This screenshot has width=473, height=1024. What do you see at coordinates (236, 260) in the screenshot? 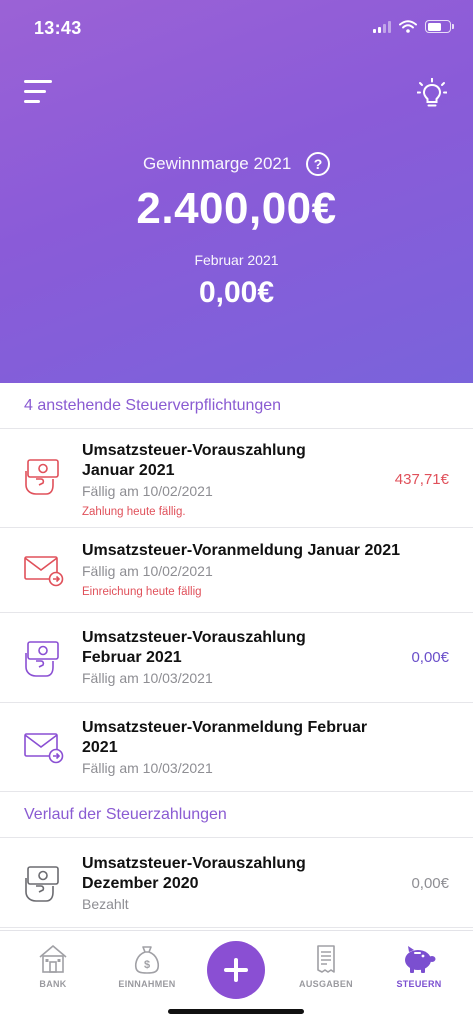
I see `current-month-label: Februar 2021` at bounding box center [236, 260].